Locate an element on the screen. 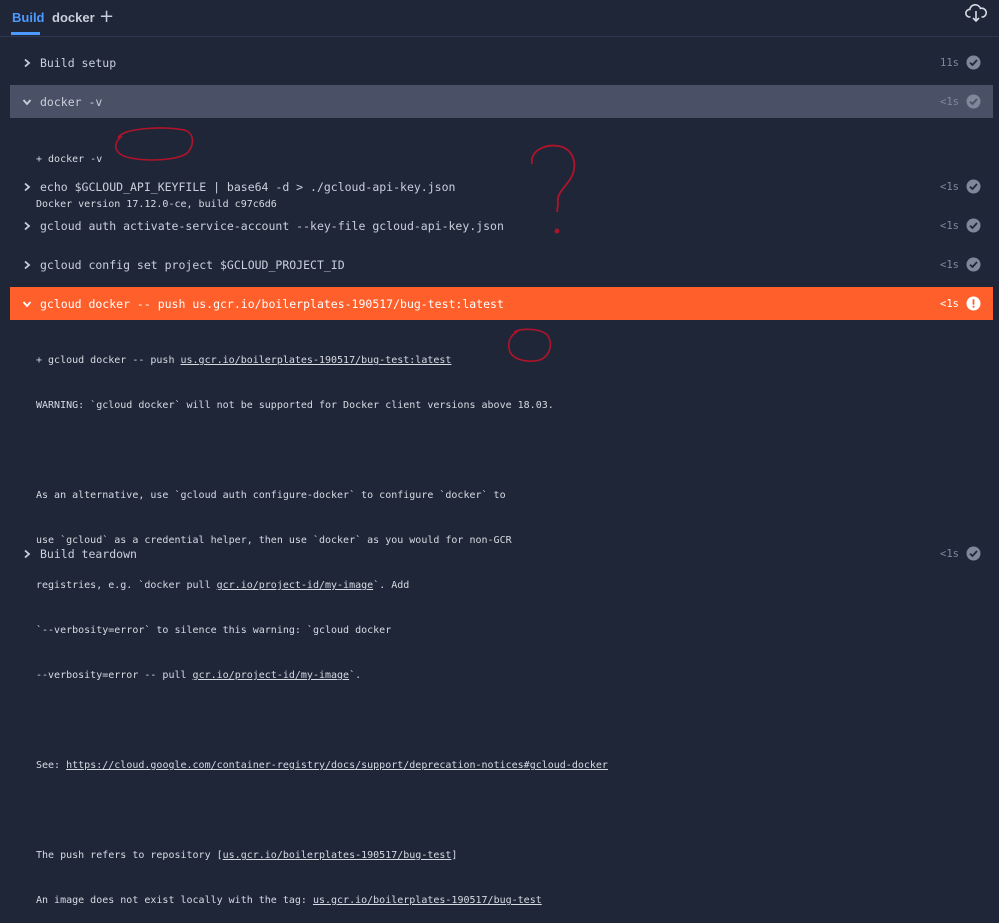  log-text: `. is located at coordinates (355, 675).